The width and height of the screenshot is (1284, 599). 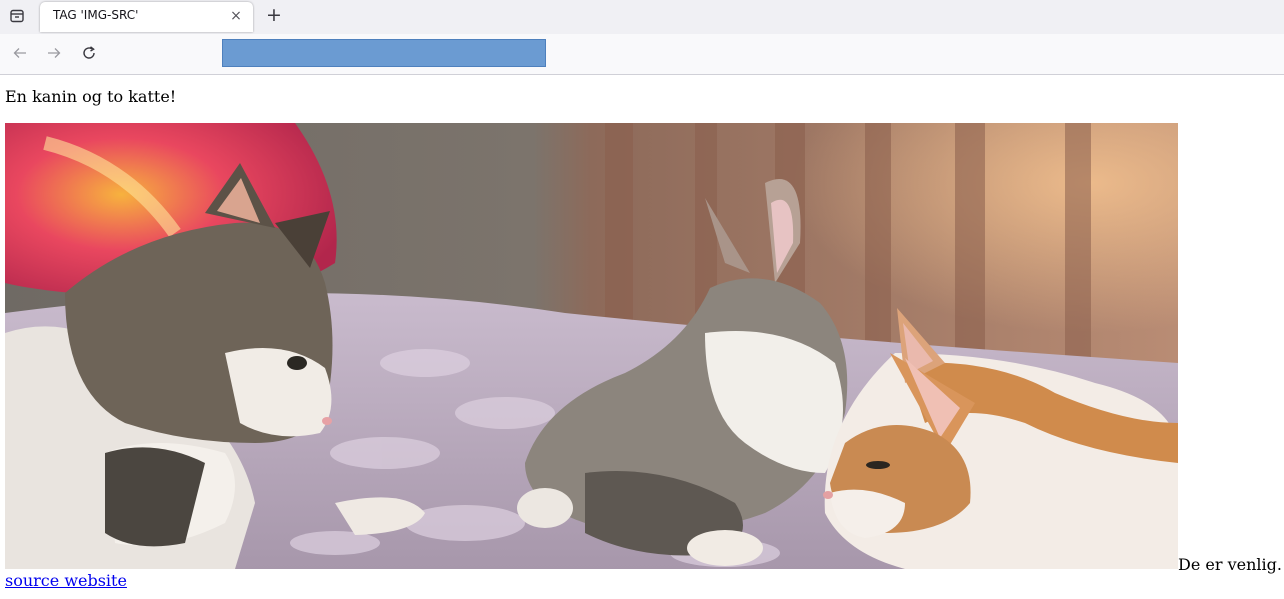 I want to click on plus-icon: +, so click(x=274, y=15).